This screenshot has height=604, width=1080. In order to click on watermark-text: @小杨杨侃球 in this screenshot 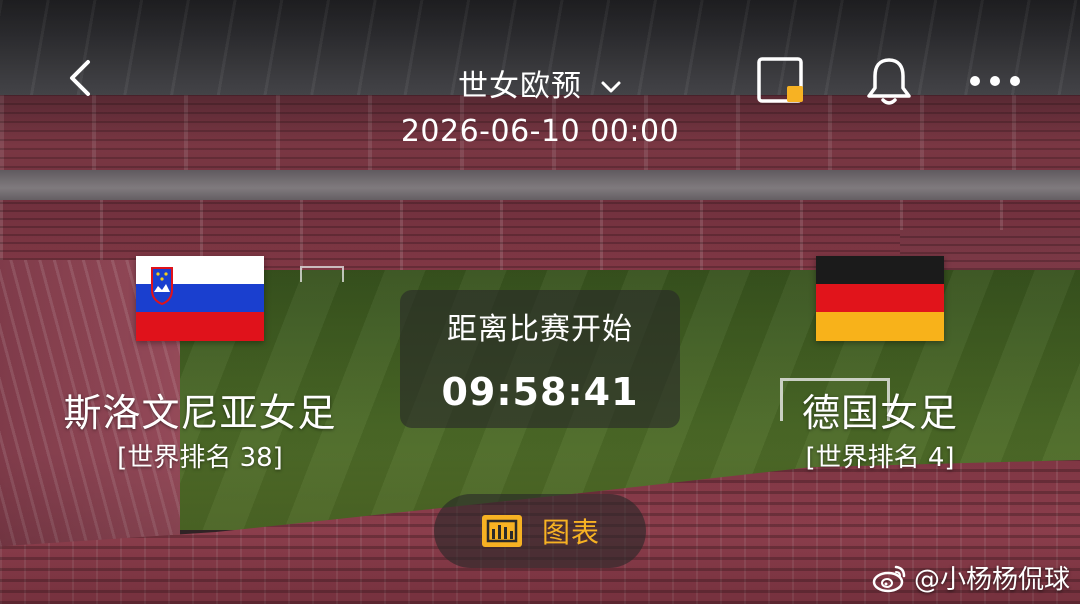, I will do `click(991, 580)`.